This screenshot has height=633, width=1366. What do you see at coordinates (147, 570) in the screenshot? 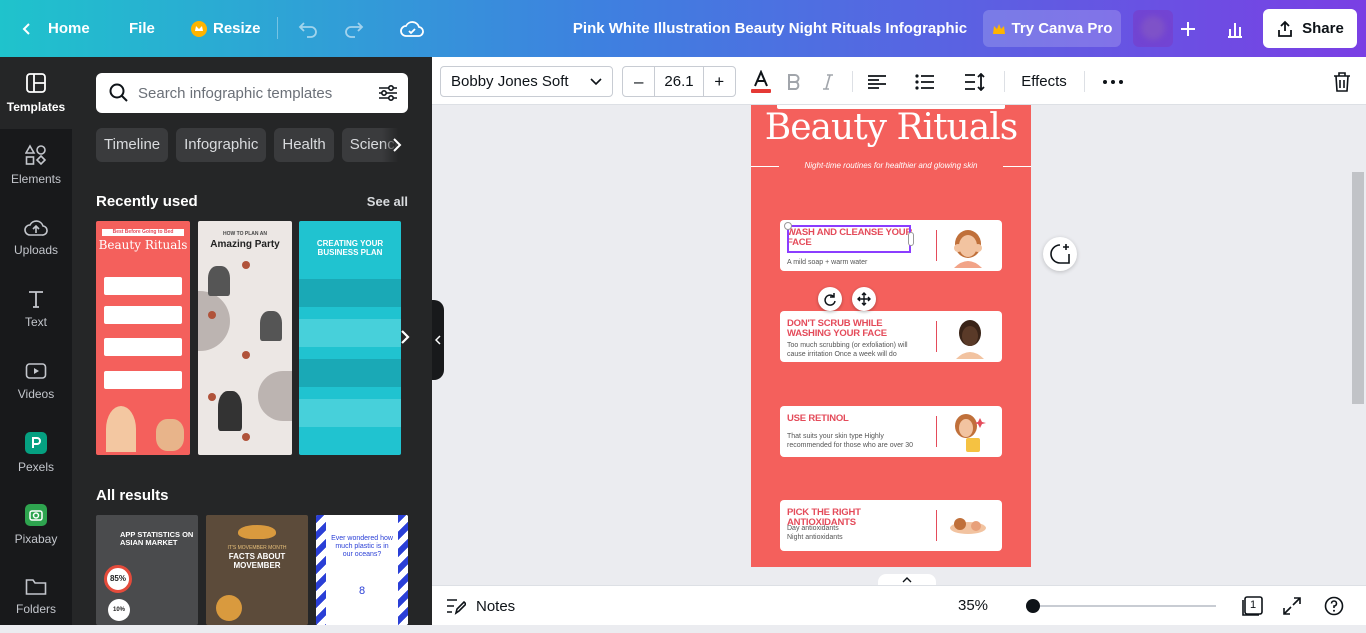
I see `template-thumb-app-statistics: APP STATISTICS ON ASIAN MARKET 85% 10%` at bounding box center [147, 570].